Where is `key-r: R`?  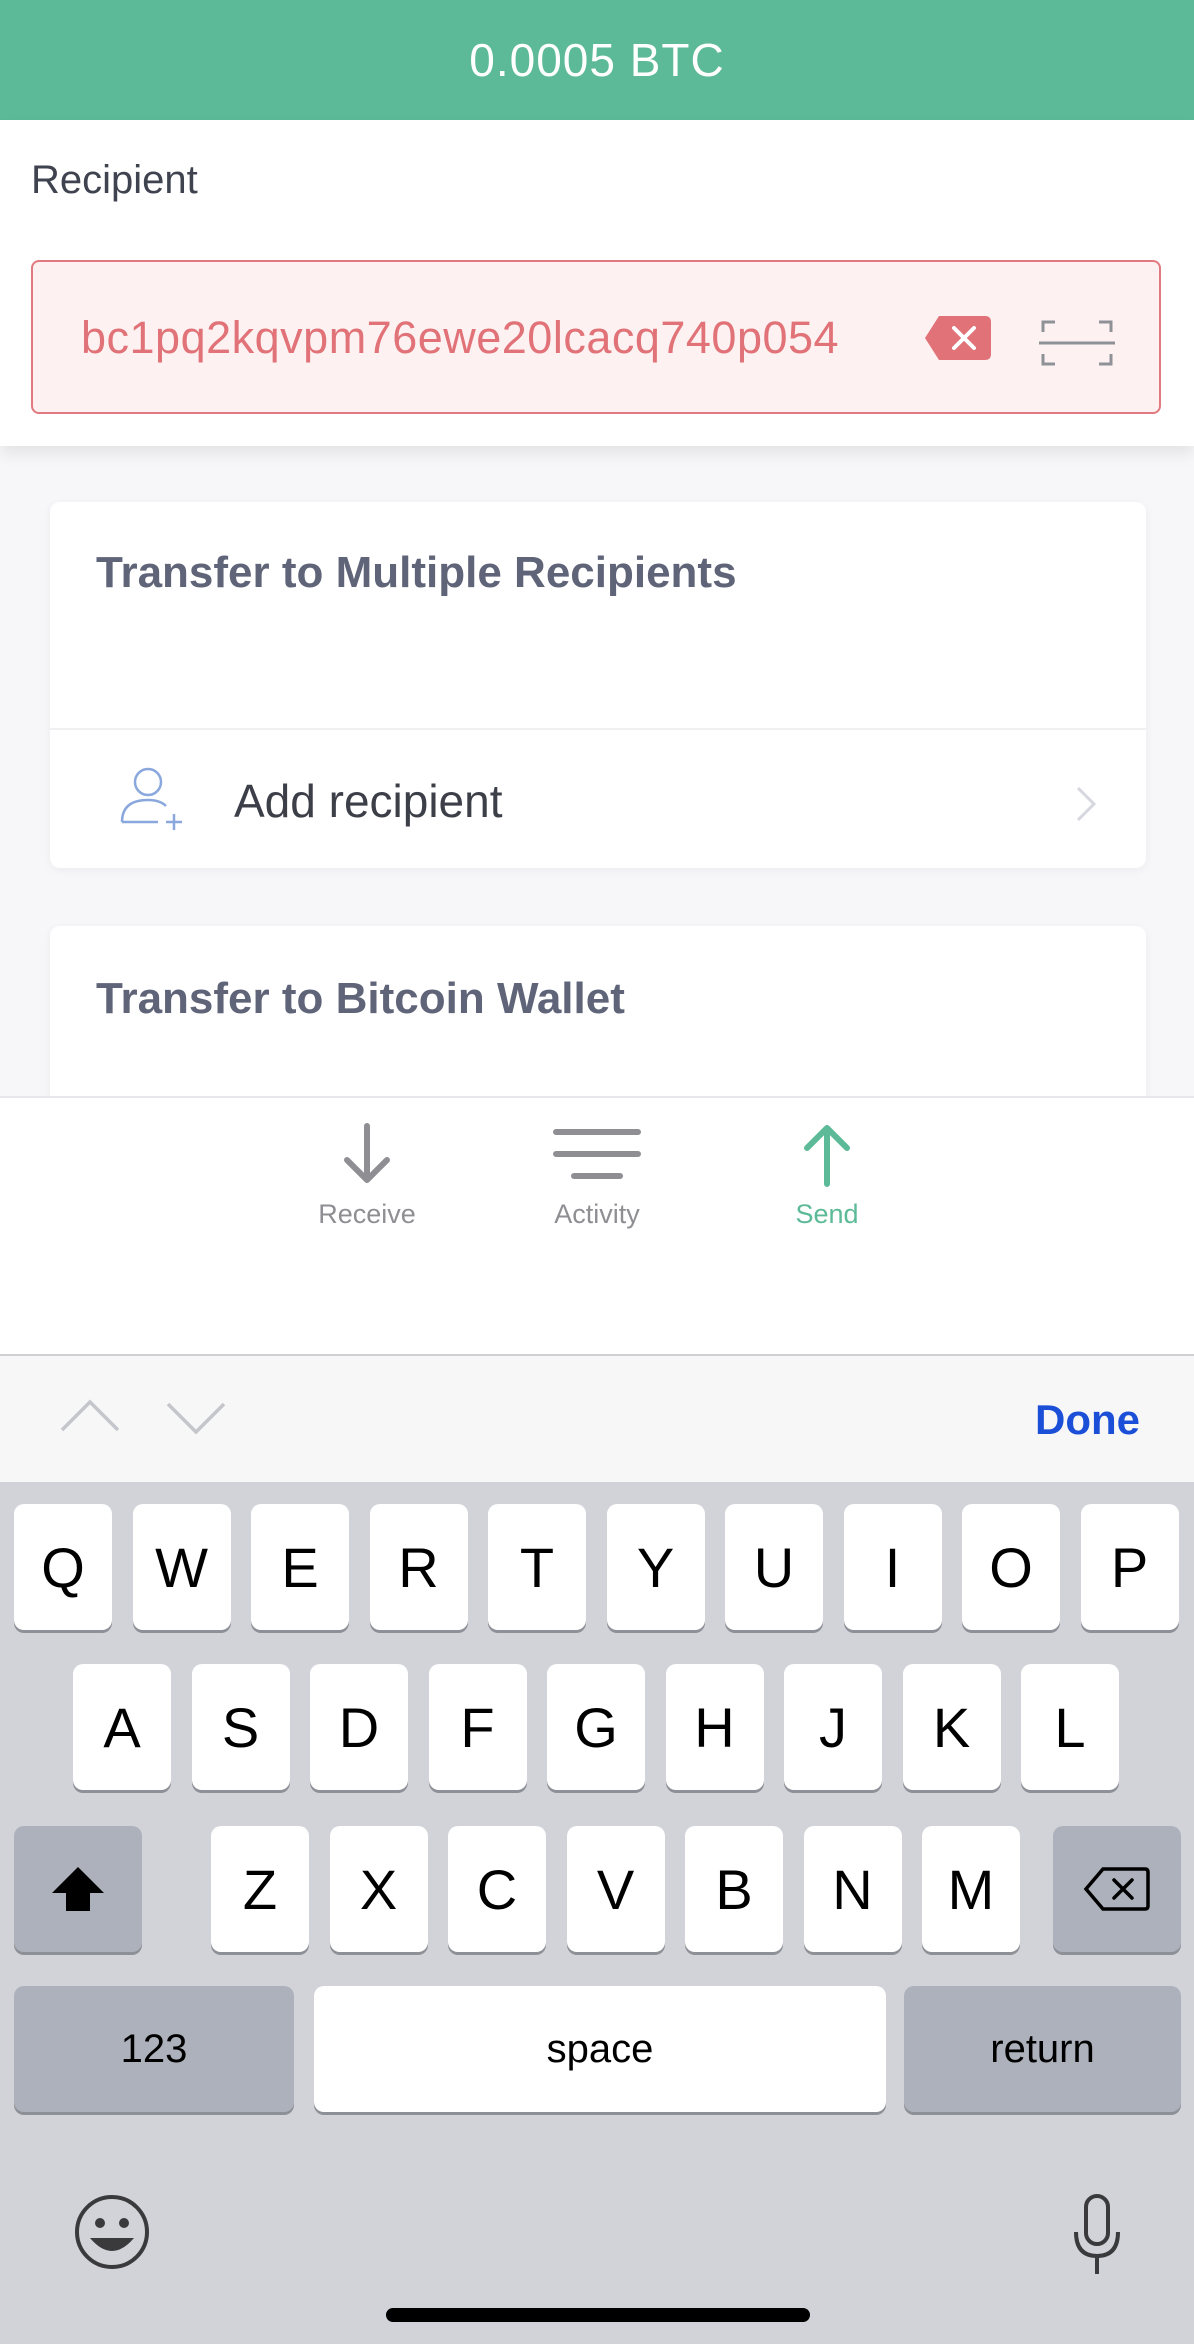
key-r: R is located at coordinates (418, 1567).